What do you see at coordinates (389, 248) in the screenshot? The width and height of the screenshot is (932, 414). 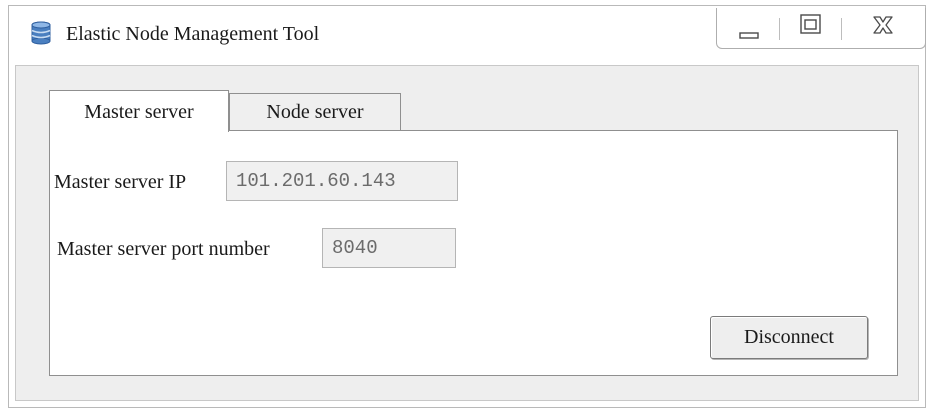 I see `master-port-field: 8040` at bounding box center [389, 248].